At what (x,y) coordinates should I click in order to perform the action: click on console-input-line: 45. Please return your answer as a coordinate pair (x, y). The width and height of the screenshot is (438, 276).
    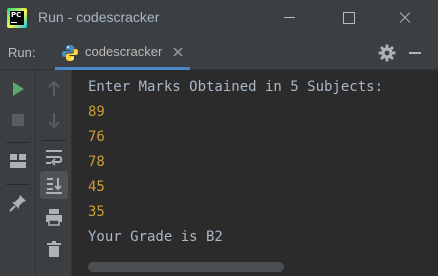
    Looking at the image, I should click on (96, 187).